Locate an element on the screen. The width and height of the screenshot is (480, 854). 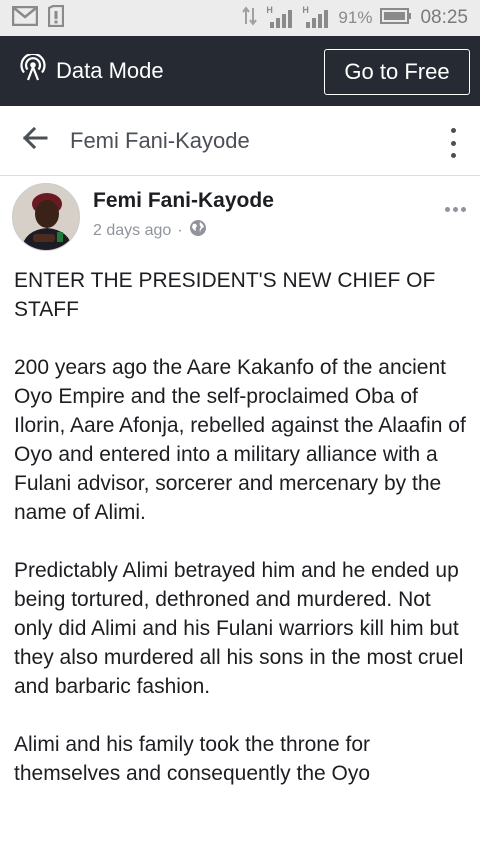
status-bar: H H 91% 08:25 is located at coordinates (240, 18).